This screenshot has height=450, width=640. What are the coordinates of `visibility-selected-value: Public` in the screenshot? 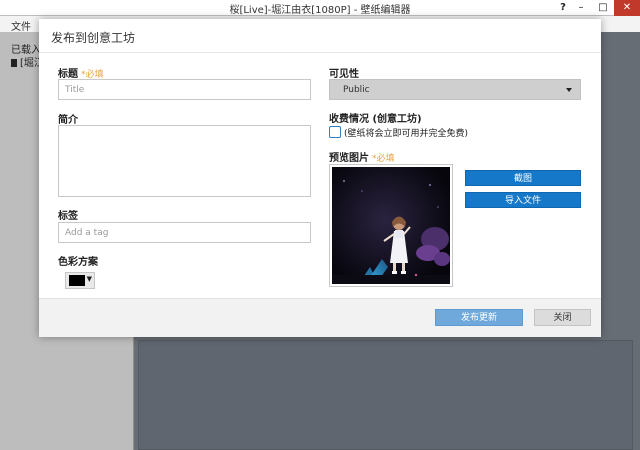 It's located at (356, 90).